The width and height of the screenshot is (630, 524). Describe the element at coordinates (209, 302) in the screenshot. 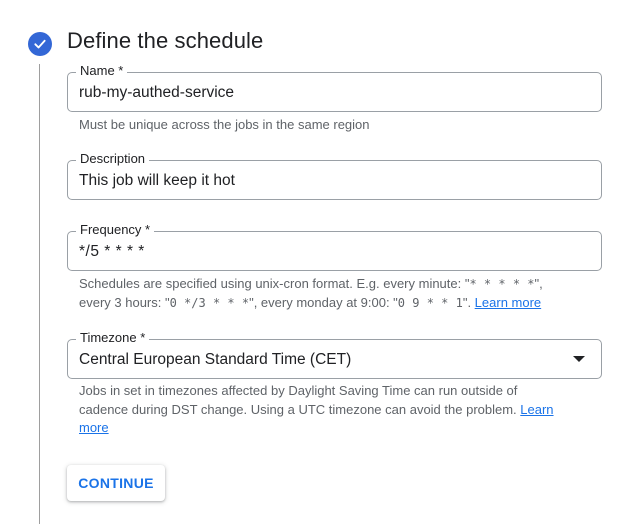

I see `cron-example-3hours: 0 */3 * * *` at that location.